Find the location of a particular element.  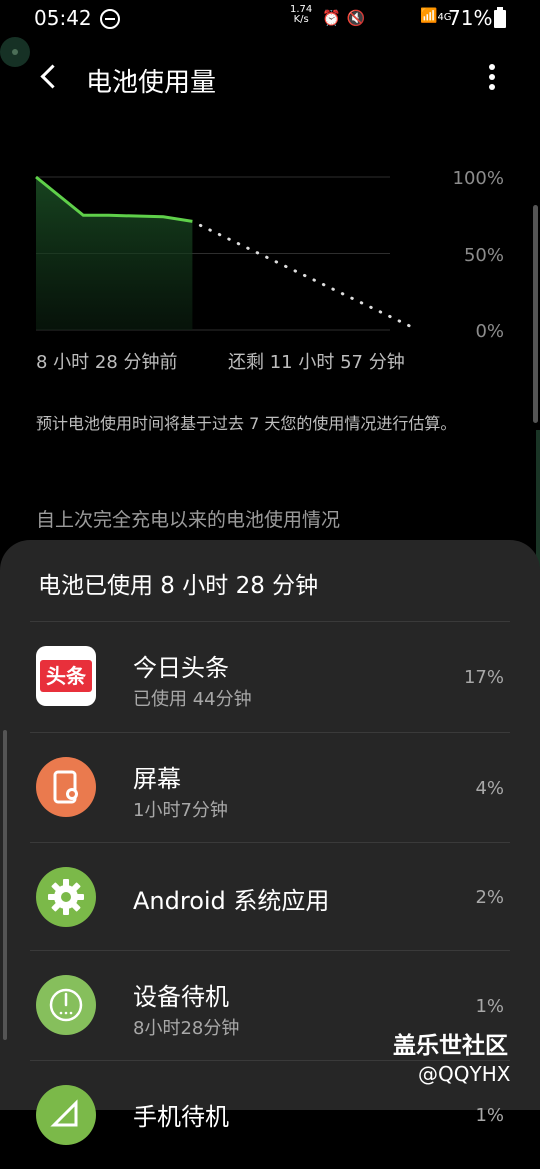

do-not-disturb-icon is located at coordinates (110, 19).